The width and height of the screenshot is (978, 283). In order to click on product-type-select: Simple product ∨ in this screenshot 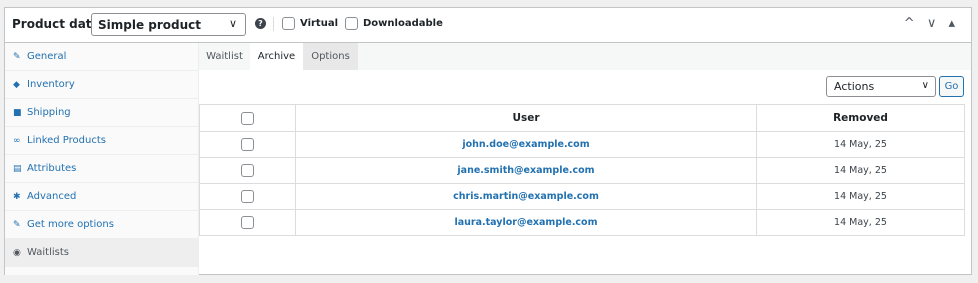, I will do `click(168, 24)`.